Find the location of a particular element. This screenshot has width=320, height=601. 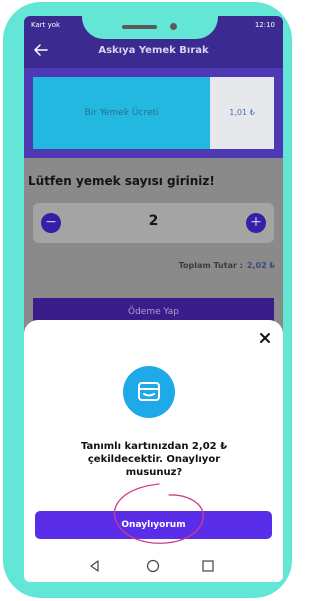

app-bar: Askıya Yemek Bırak is located at coordinates (153, 52).